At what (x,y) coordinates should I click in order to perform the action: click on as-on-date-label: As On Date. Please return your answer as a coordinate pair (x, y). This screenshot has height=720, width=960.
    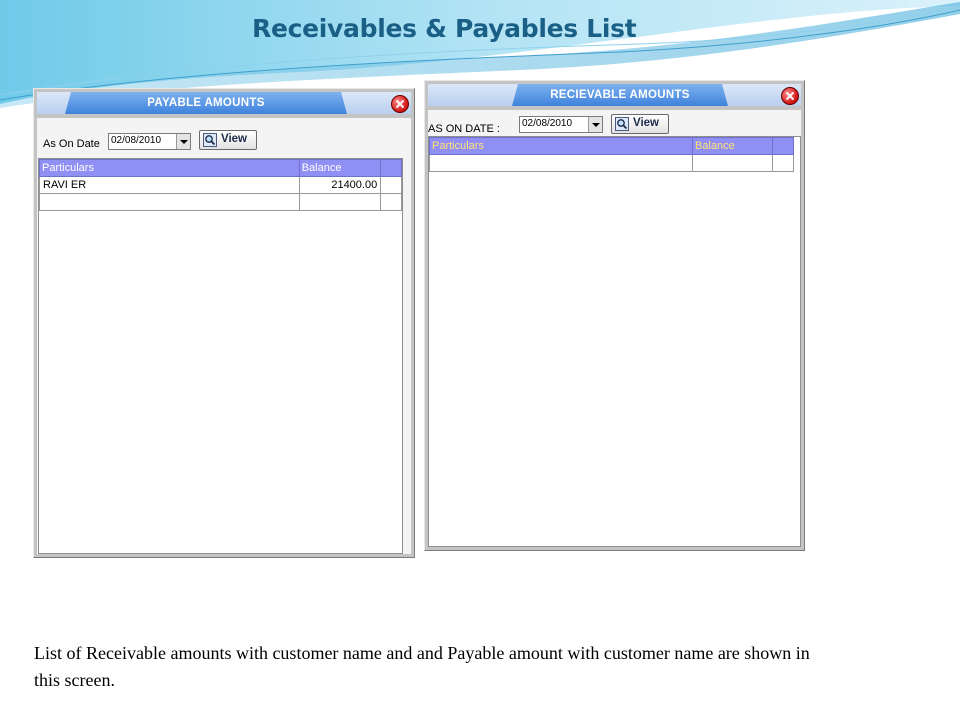
    Looking at the image, I should click on (71, 144).